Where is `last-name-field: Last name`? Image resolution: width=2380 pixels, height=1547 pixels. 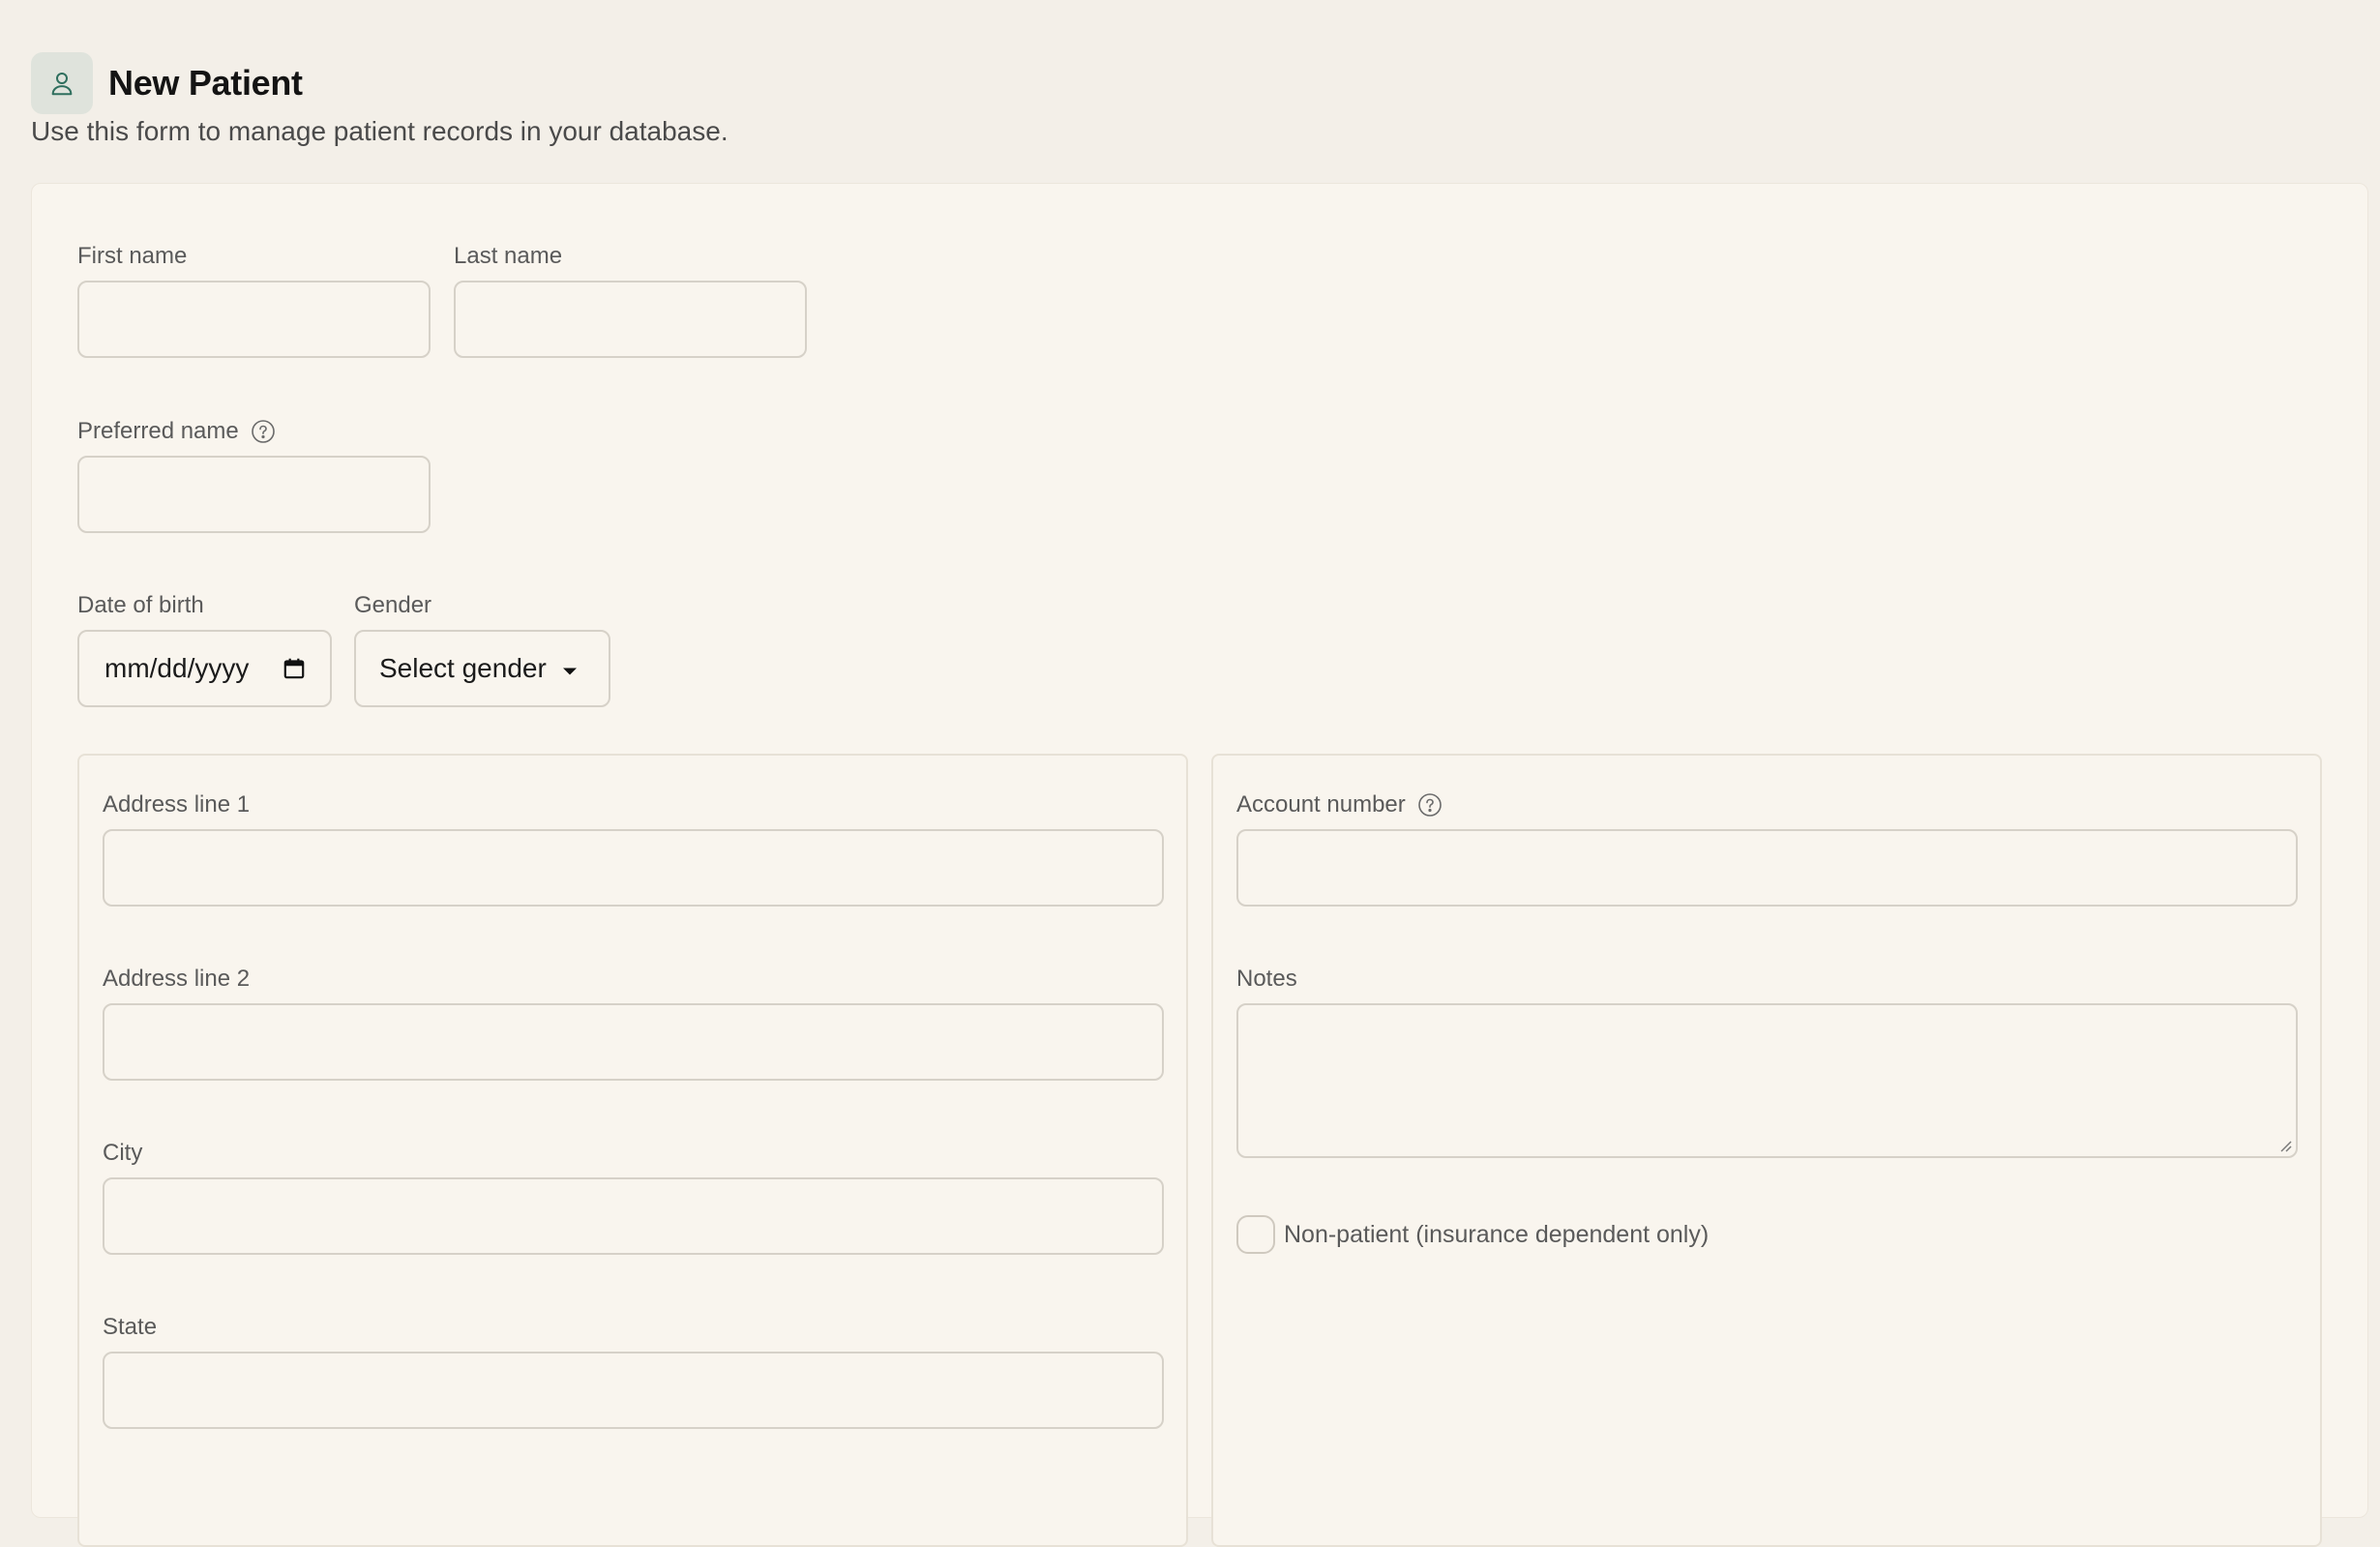 last-name-field: Last name is located at coordinates (508, 257).